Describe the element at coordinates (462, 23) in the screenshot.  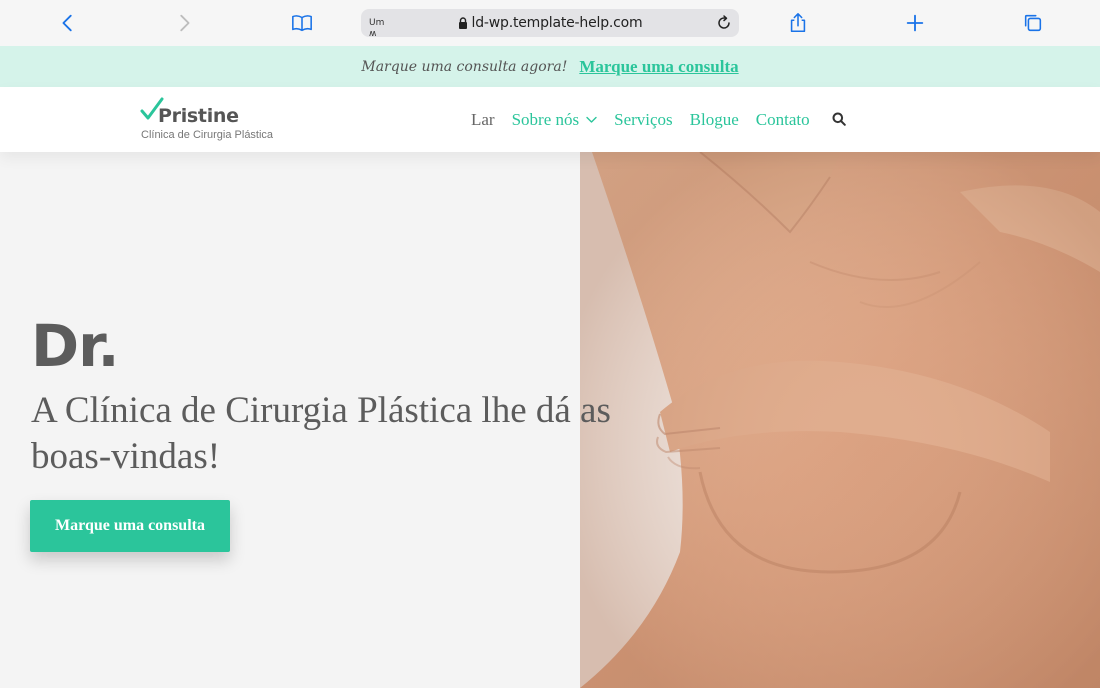
I see `lock-icon` at that location.